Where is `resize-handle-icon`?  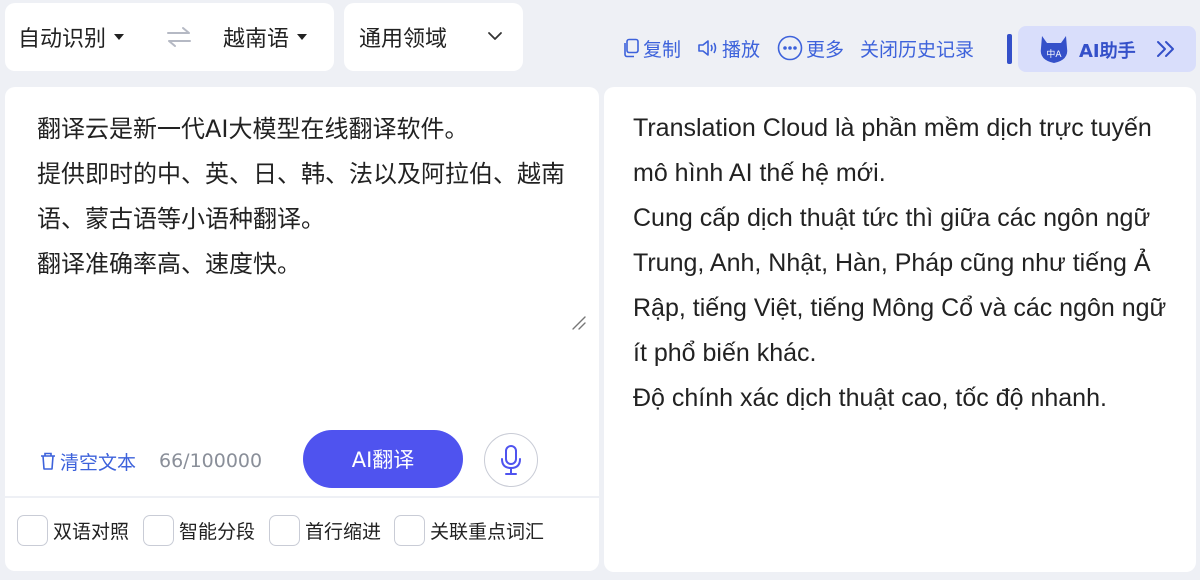
resize-handle-icon is located at coordinates (578, 322).